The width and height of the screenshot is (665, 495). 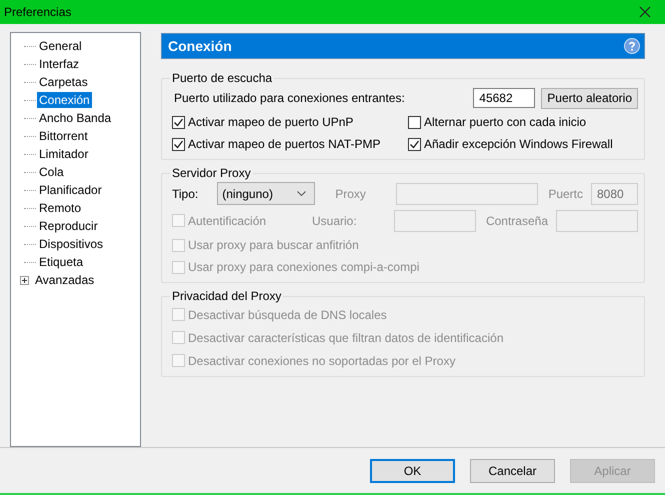 What do you see at coordinates (287, 315) in the screenshot?
I see `checkbox-label: Desactivar búsqueda de DNS locales` at bounding box center [287, 315].